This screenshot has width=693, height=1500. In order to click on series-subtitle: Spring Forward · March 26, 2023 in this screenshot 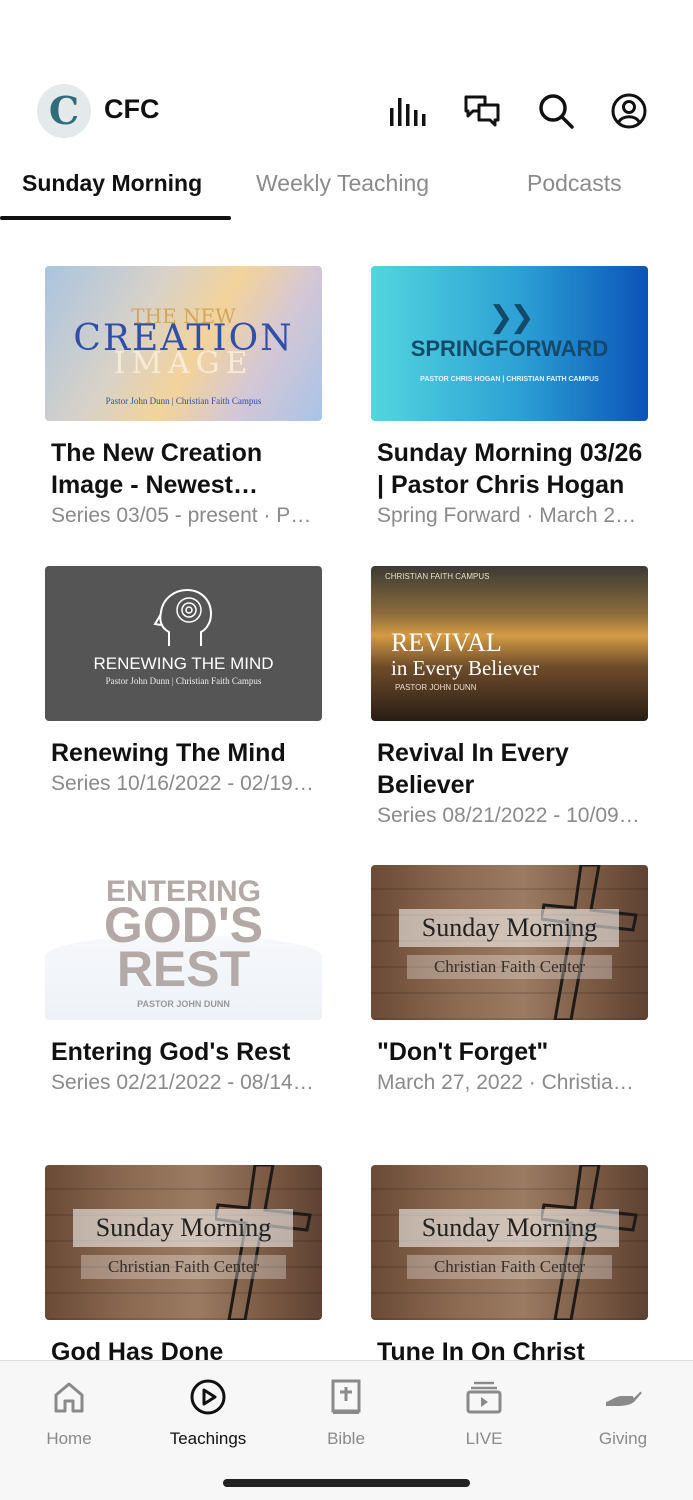, I will do `click(510, 515)`.